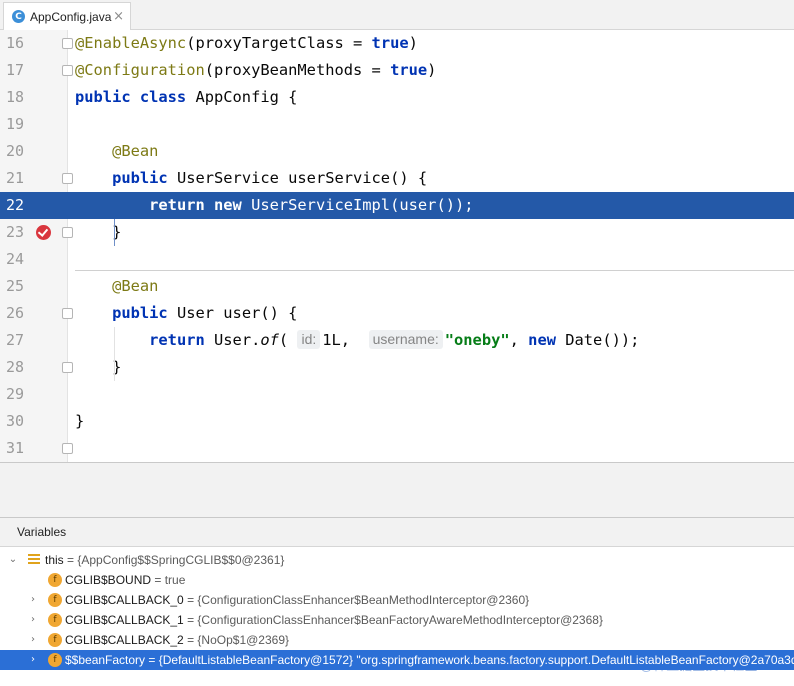  I want to click on variable-name: CGLIB$CALLBACK_0, so click(124, 600).